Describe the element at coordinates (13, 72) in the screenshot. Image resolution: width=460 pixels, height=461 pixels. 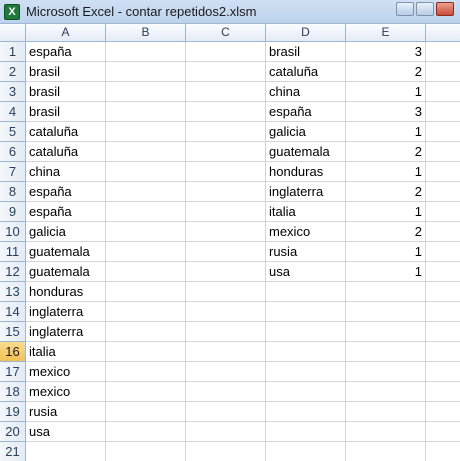
I see `row-header-2: 2` at that location.